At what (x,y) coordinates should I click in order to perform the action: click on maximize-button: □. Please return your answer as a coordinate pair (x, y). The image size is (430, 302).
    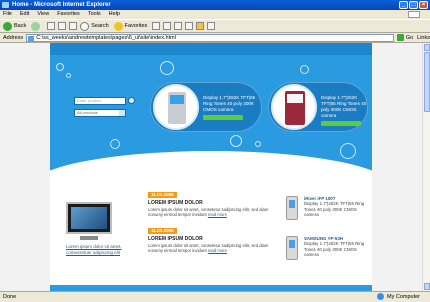
    Looking at the image, I should click on (413, 5).